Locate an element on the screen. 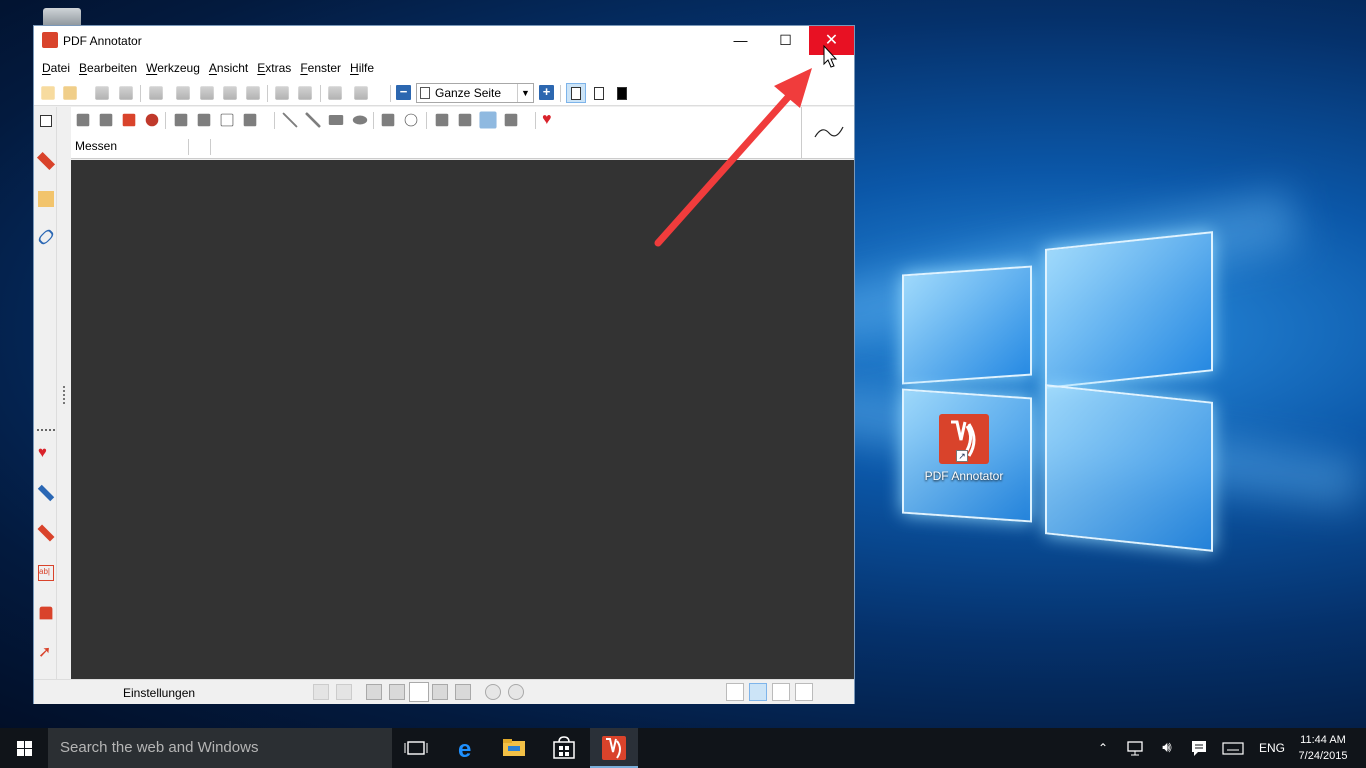 The width and height of the screenshot is (1366, 768). edge-browser-icon: e is located at coordinates (466, 748).